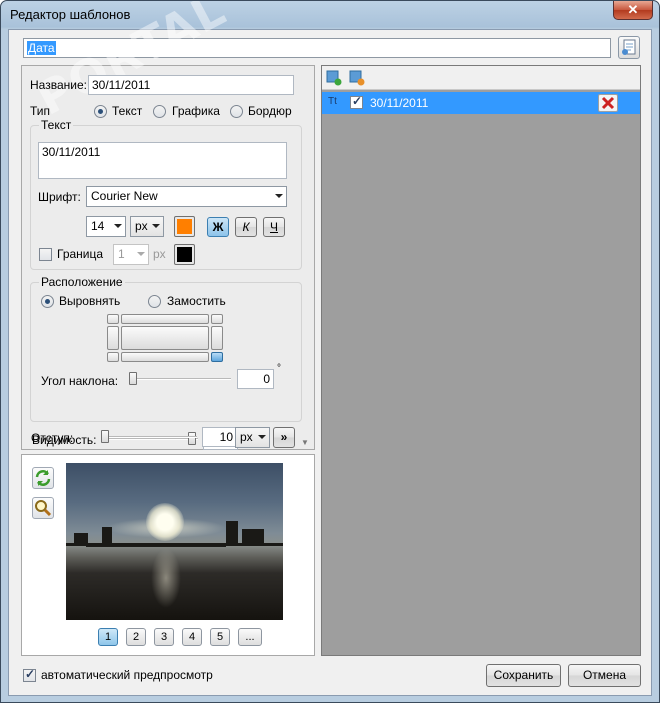 The image size is (660, 703). Describe the element at coordinates (52, 438) in the screenshot. I see `indent-label: Отступ:` at that location.